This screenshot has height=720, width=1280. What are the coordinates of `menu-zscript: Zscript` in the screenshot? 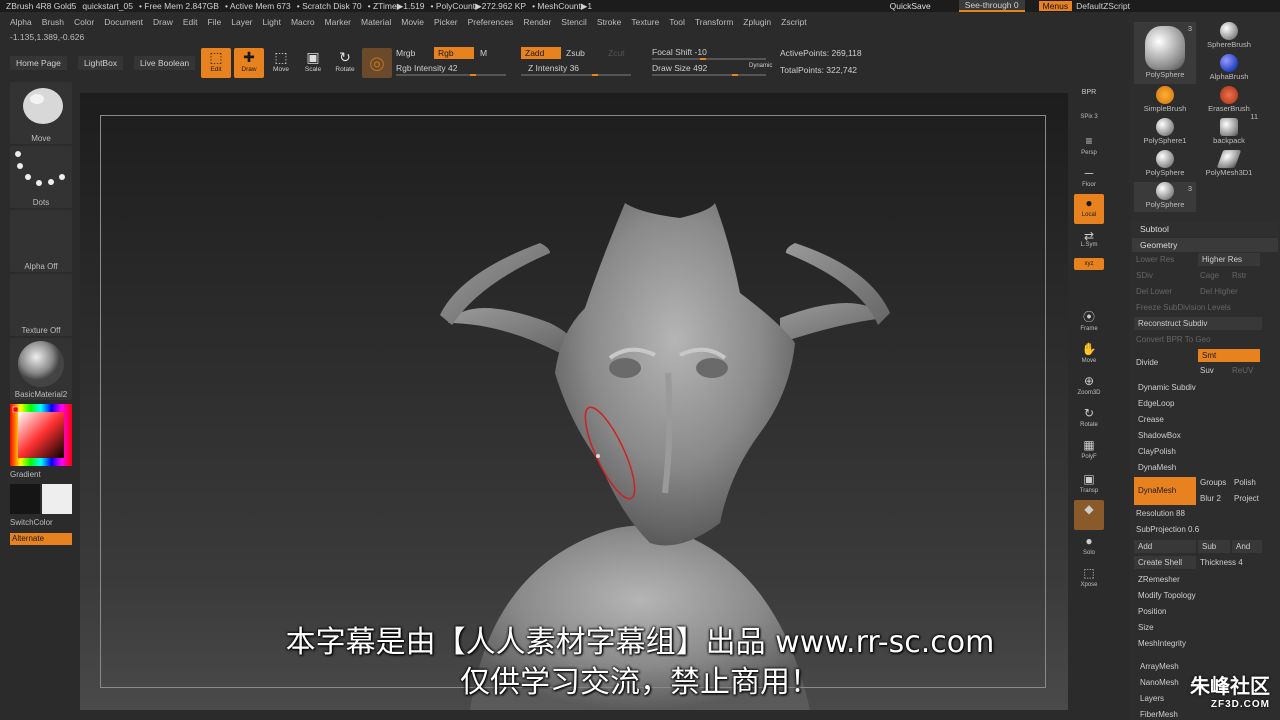 It's located at (794, 22).